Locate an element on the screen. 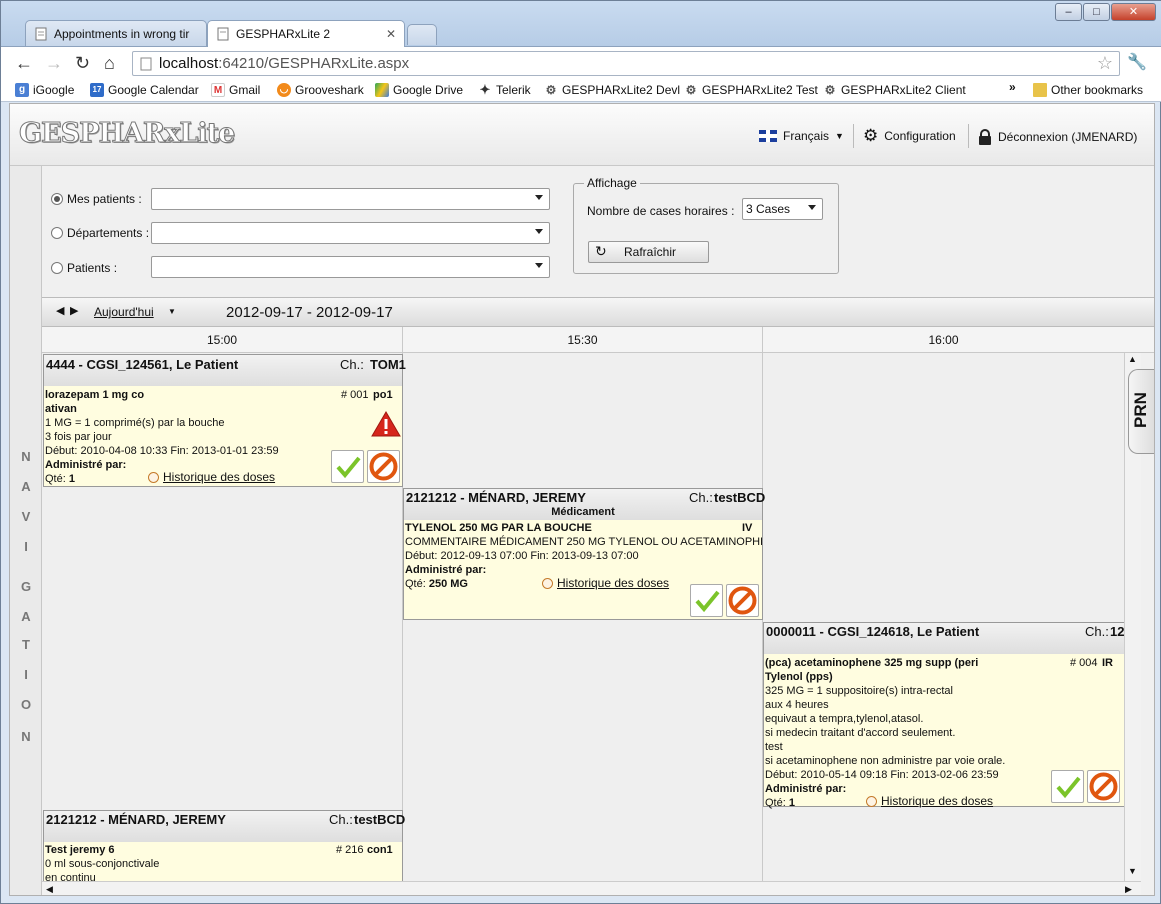 Image resolution: width=1161 pixels, height=904 pixels. scroll-left-icon: ◀ is located at coordinates (49, 889).